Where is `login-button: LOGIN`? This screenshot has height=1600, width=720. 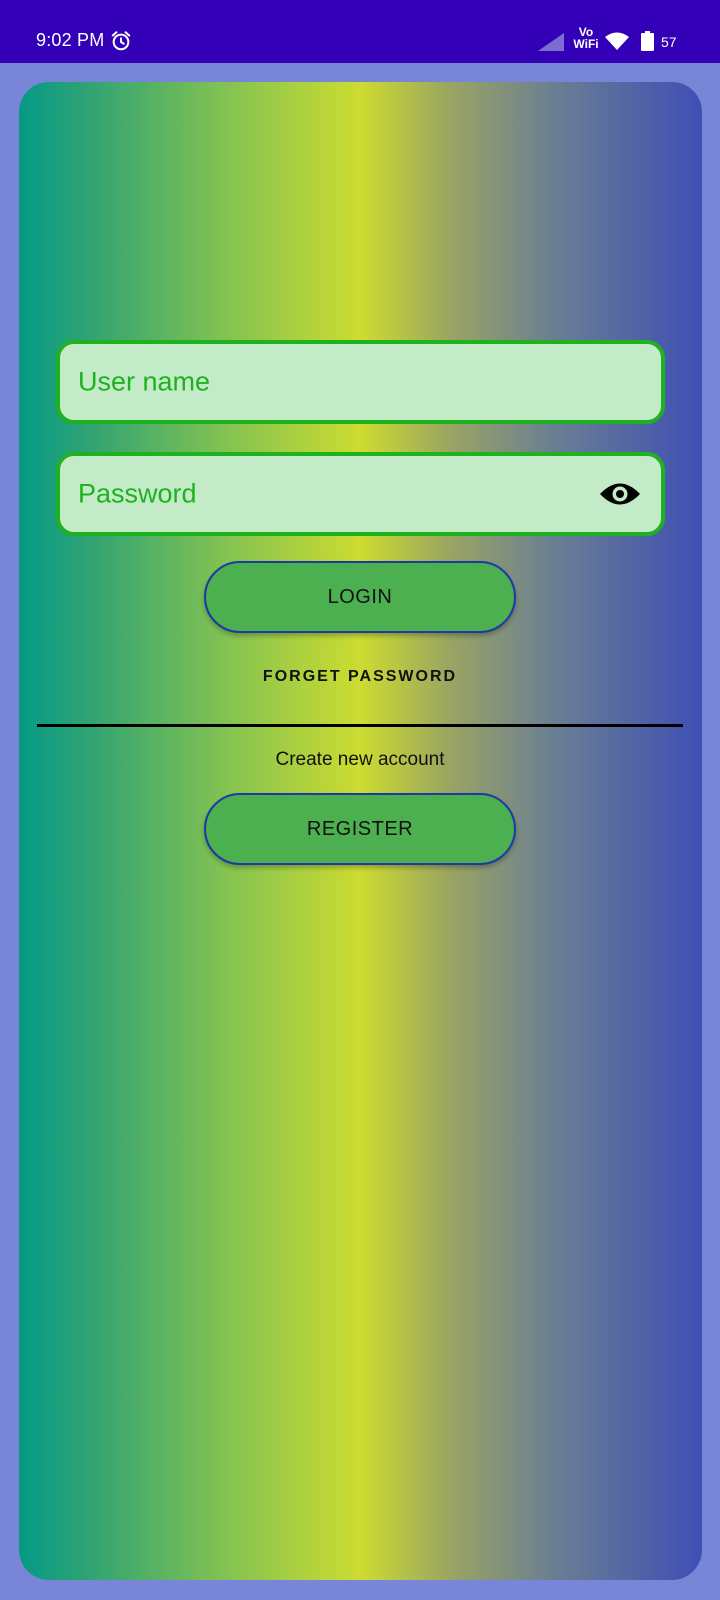
login-button: LOGIN is located at coordinates (360, 597).